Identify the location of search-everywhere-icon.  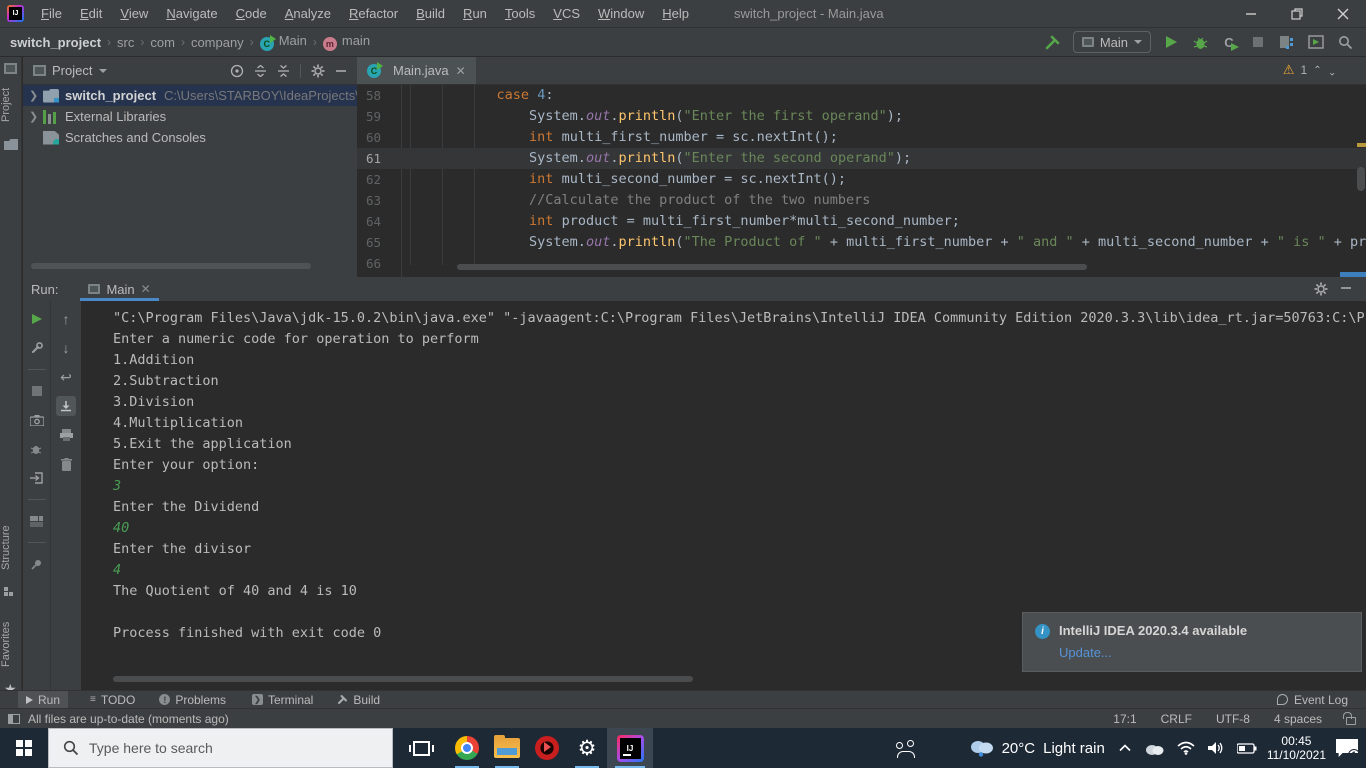
(1345, 42).